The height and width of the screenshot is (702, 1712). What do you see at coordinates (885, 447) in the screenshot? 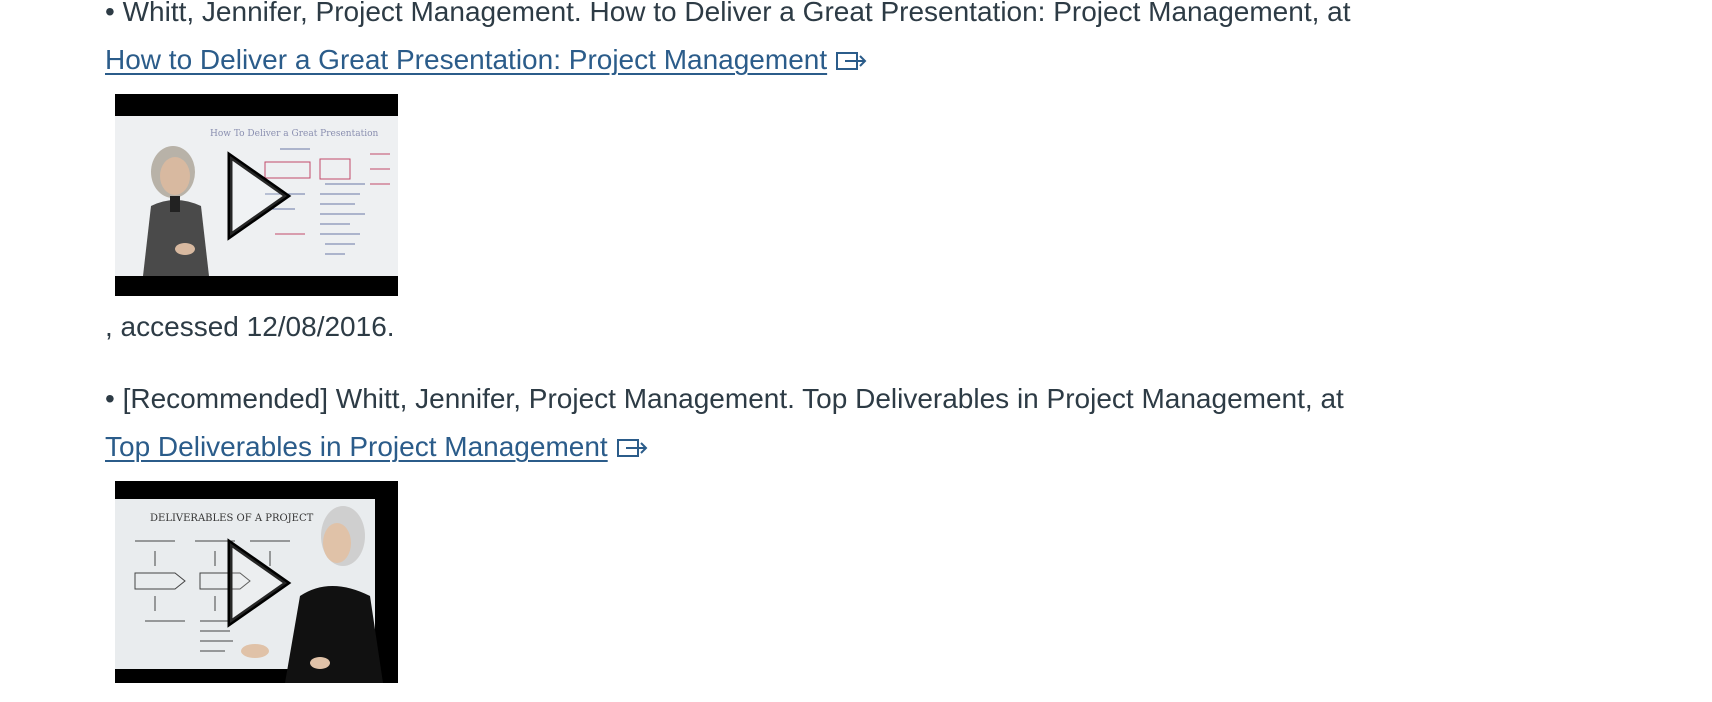
I see `reference-link-line: Top Deliverables in Project Management` at bounding box center [885, 447].